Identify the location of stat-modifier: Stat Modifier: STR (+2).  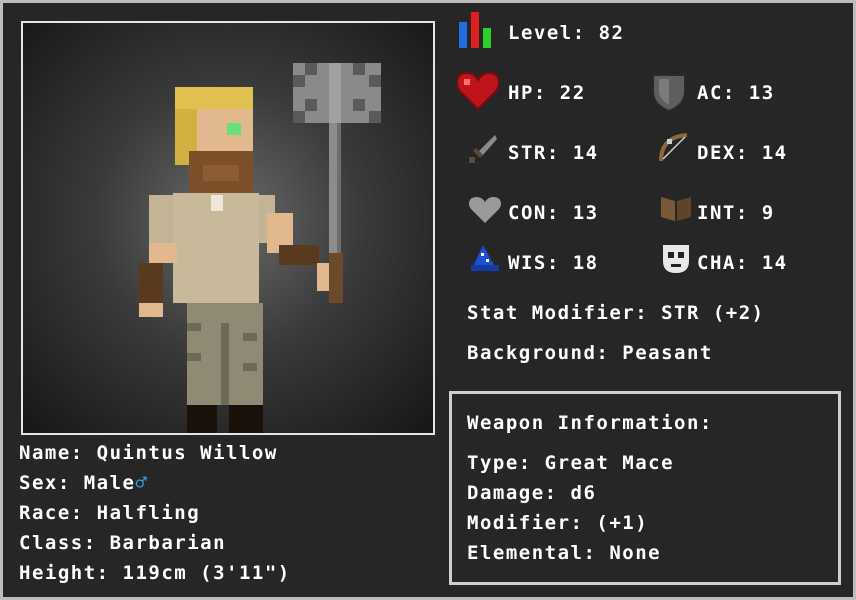
(616, 313).